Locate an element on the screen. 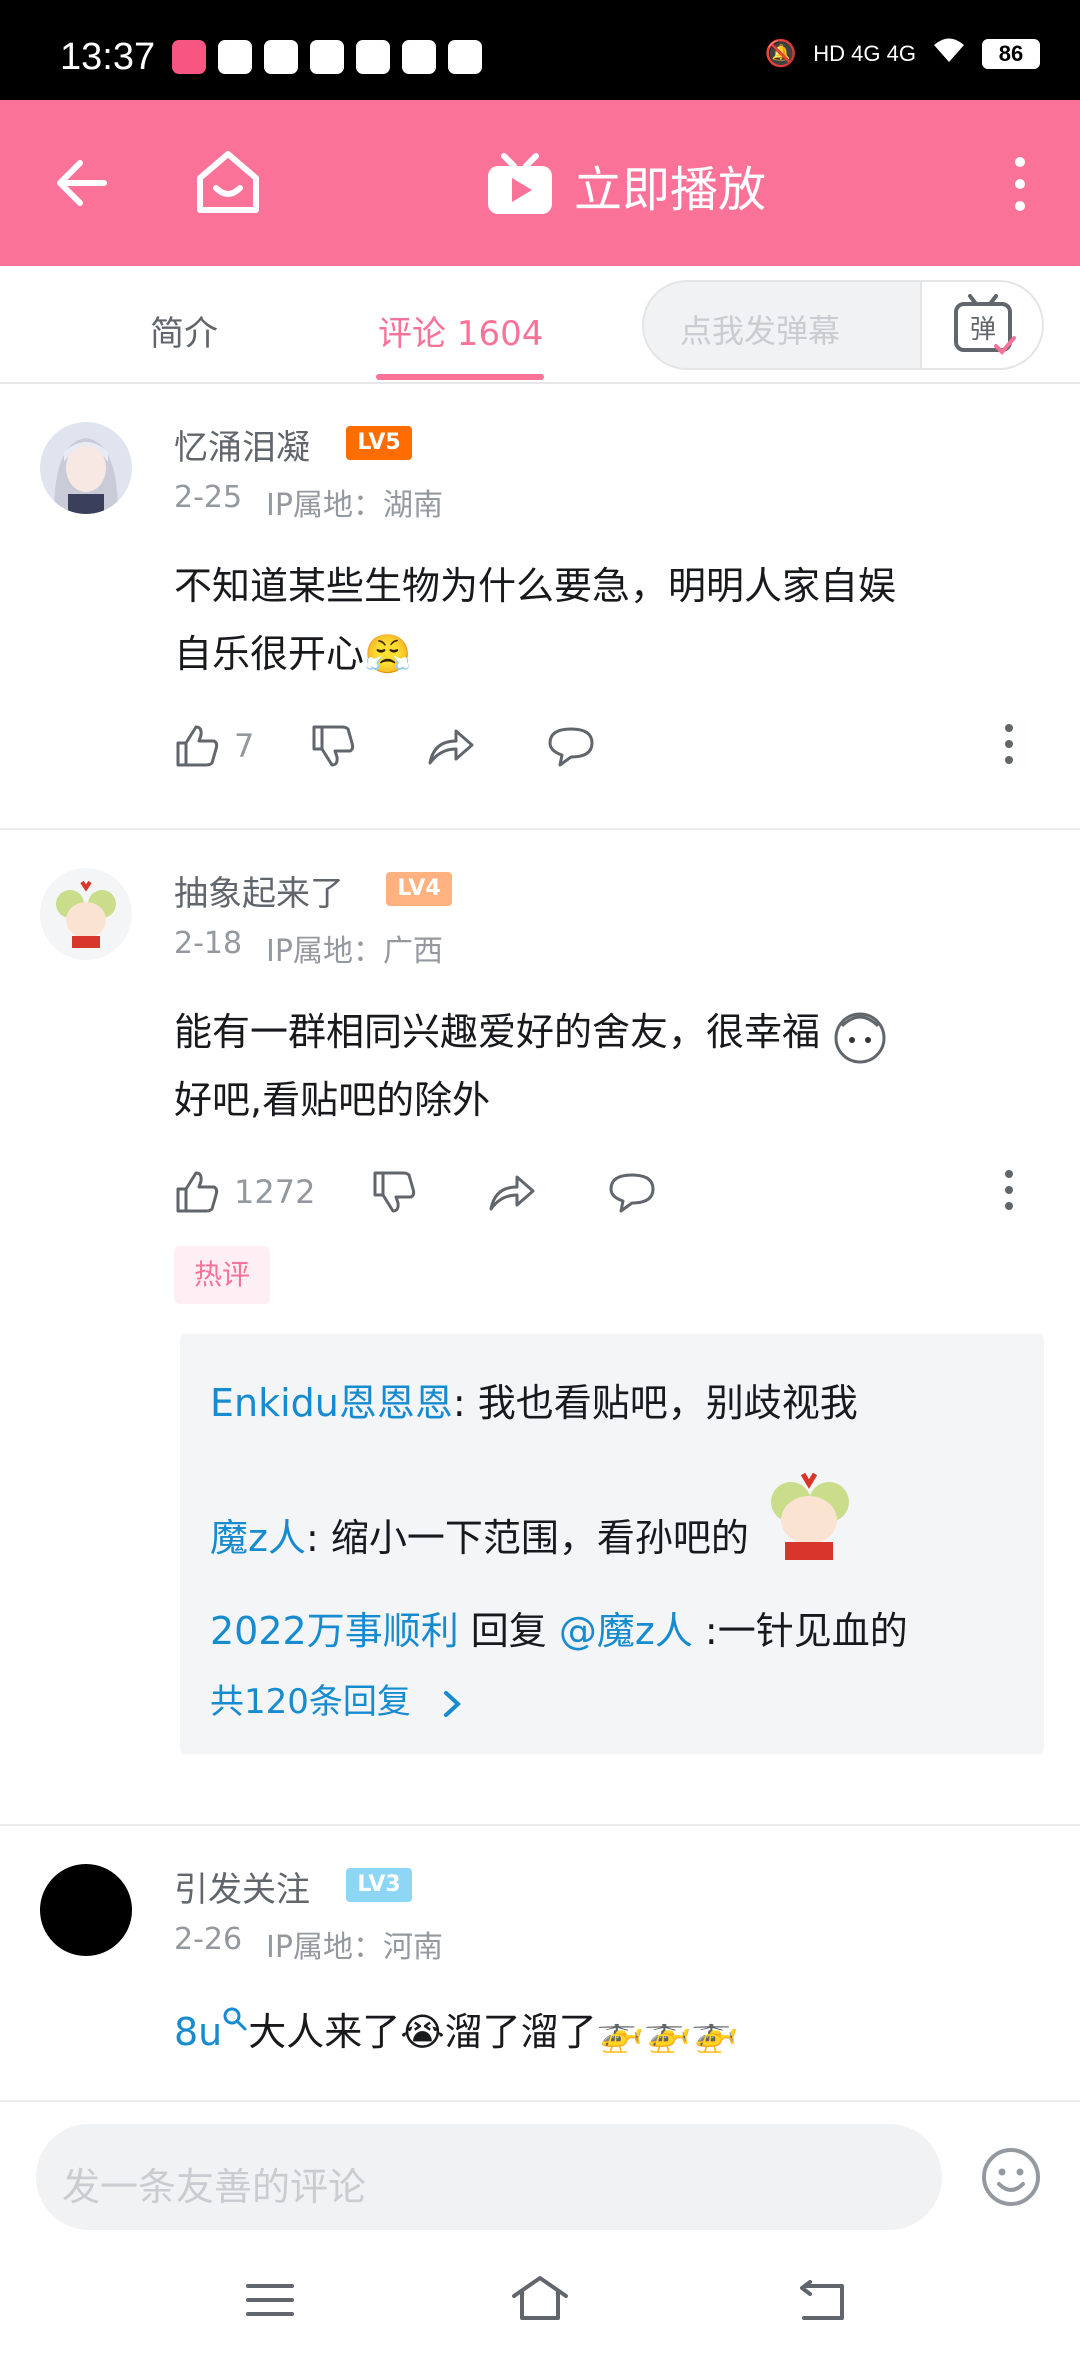 The height and width of the screenshot is (2376, 1080). view-all-replies-link: 共120条回复 is located at coordinates (337, 1698).